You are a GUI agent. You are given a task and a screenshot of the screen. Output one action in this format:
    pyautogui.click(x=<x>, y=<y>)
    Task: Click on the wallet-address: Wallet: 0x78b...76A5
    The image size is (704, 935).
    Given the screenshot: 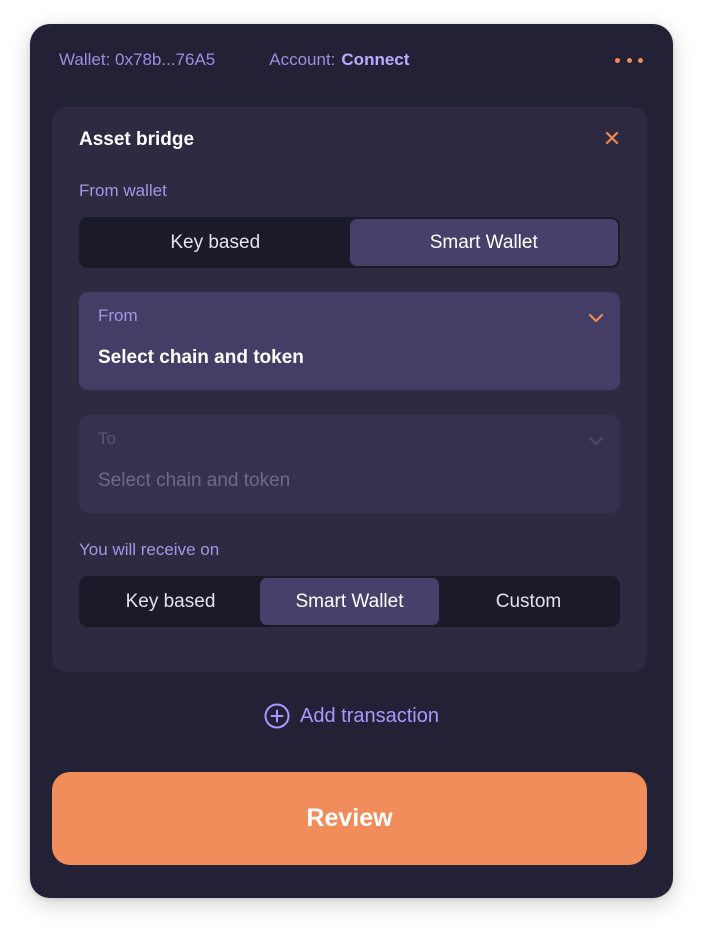 What is the action you would take?
    pyautogui.click(x=137, y=59)
    